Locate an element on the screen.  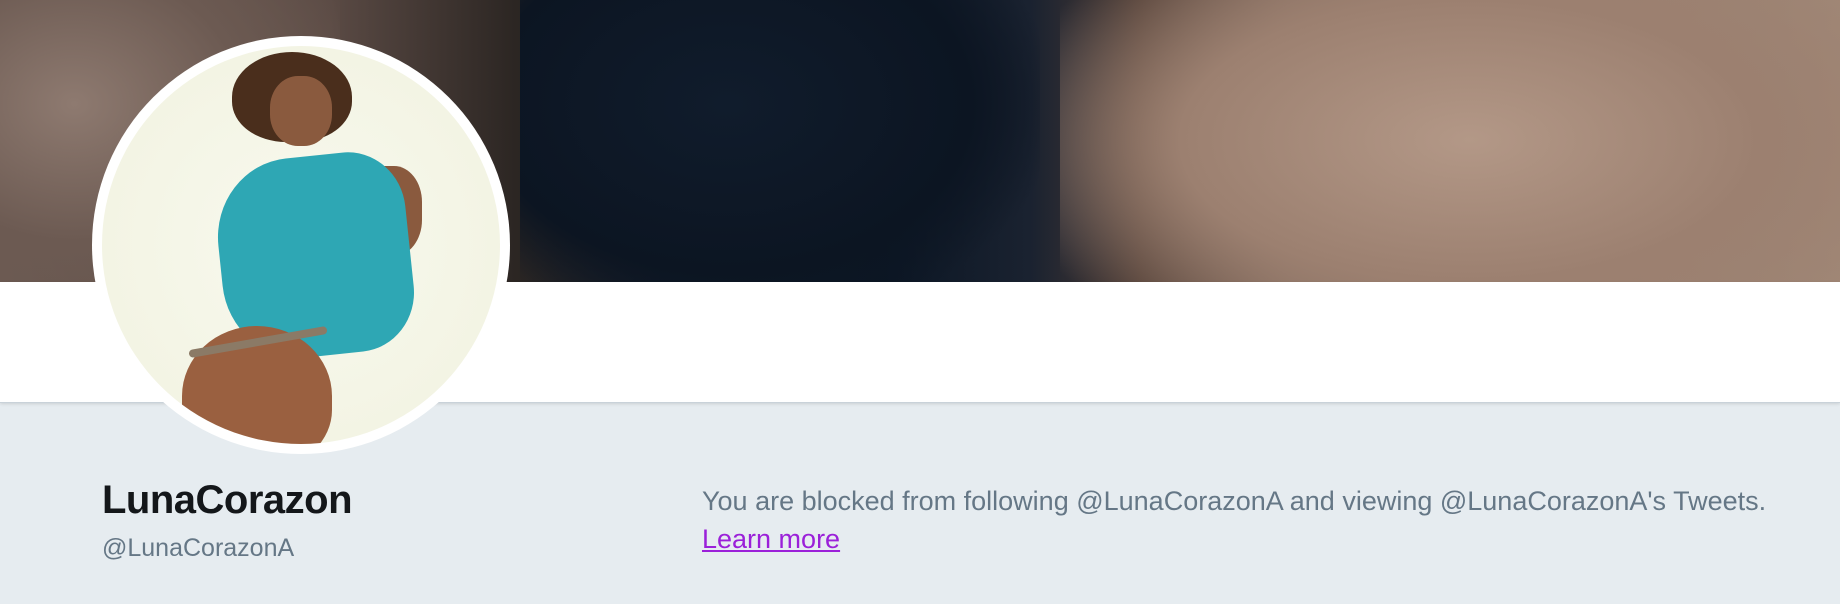
banner-shape-dark is located at coordinates (780, 141).